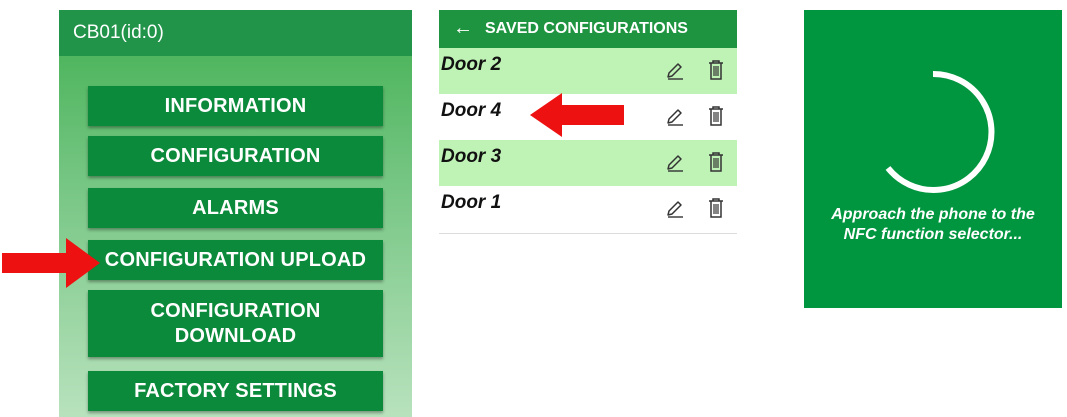 This screenshot has height=417, width=1067. I want to click on configuration-download-label-line2: DOWNLOAD, so click(235, 335).